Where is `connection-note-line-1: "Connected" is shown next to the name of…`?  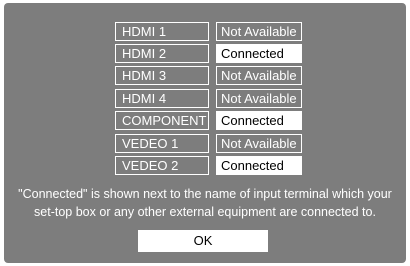
connection-note-line-1: "Connected" is shown next to the name of… is located at coordinates (205, 194).